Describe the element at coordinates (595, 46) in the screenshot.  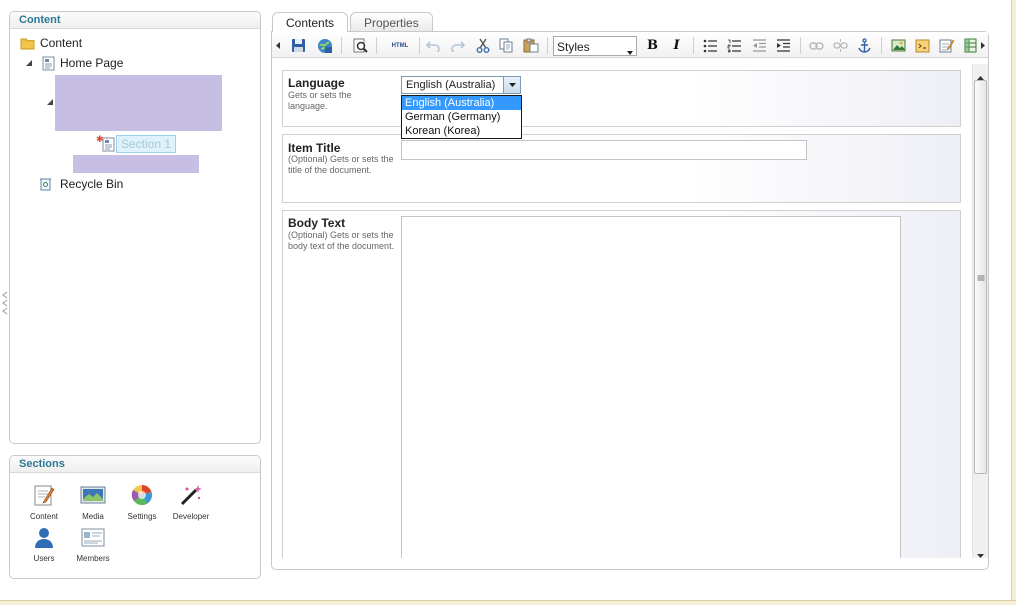
I see `styles-dropdown: Styles` at that location.